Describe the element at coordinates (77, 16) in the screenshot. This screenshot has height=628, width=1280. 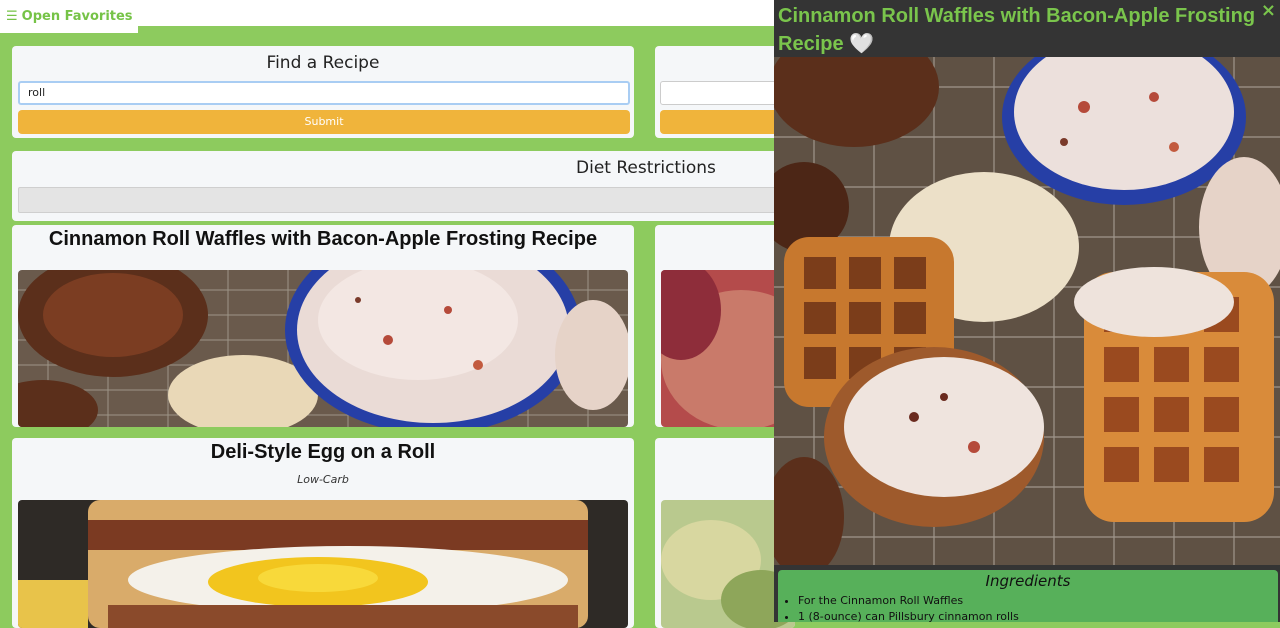
I see `open-favorites-label: Open Favorites` at that location.